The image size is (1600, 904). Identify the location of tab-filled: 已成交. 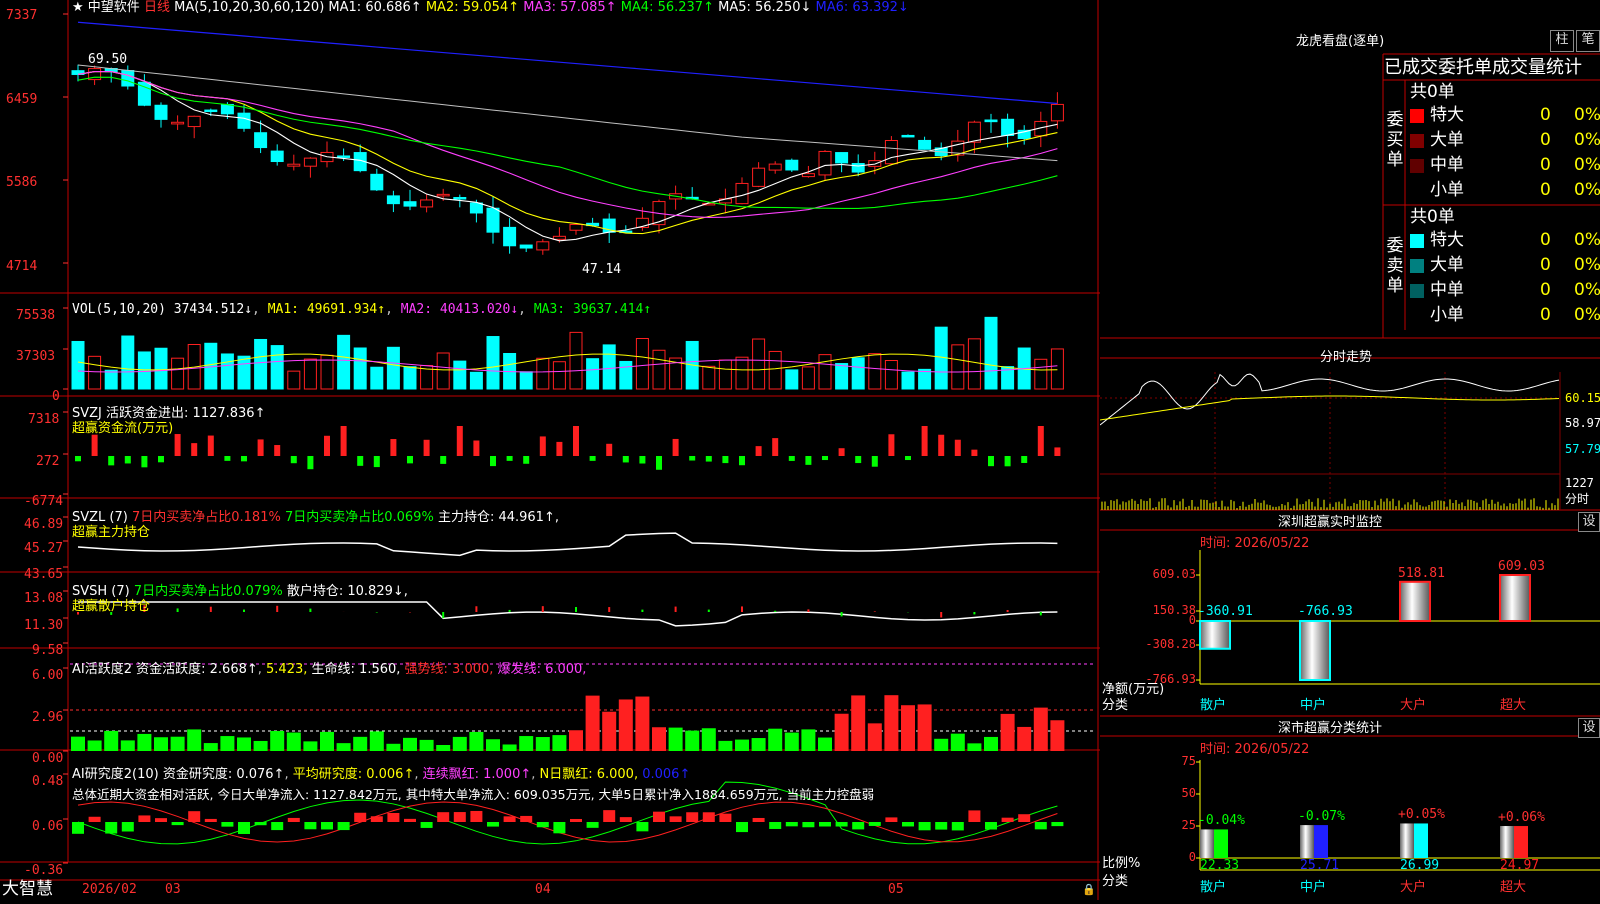
(1411, 67).